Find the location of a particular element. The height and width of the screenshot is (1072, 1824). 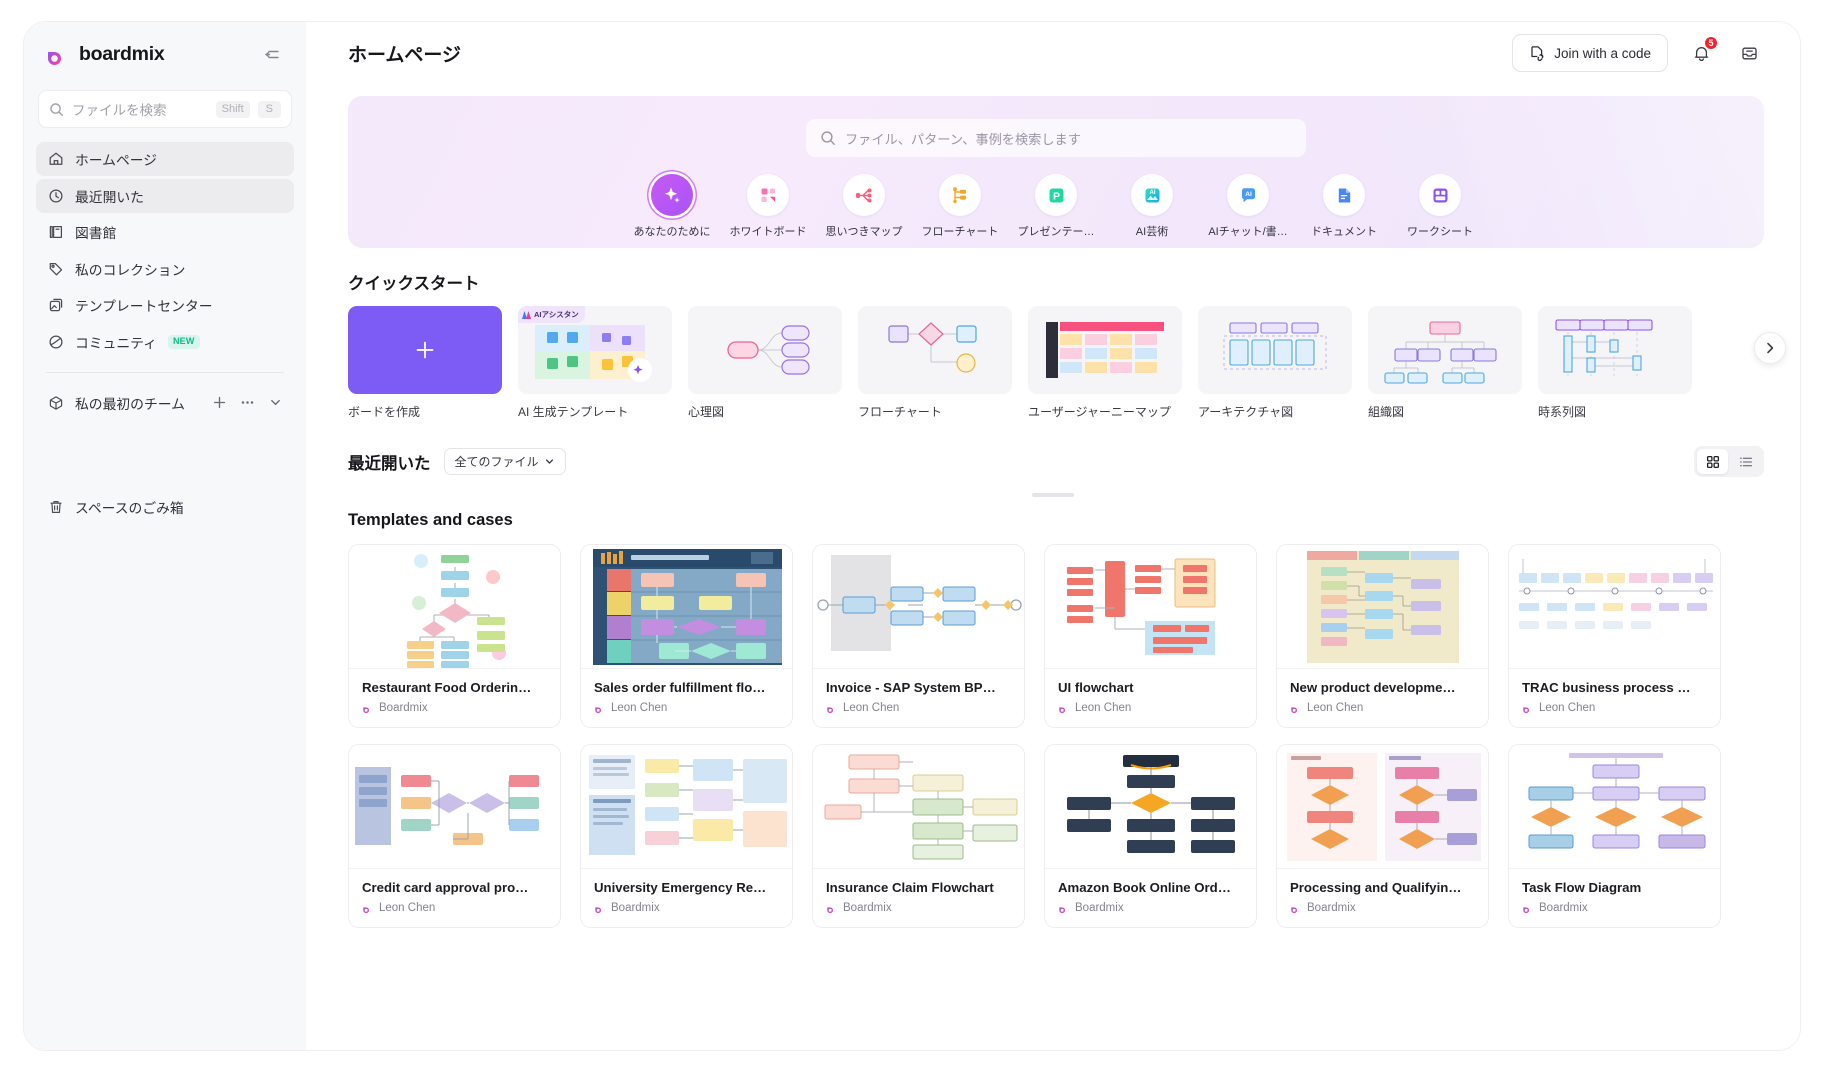

quick-start-label: 時系列図 is located at coordinates (1562, 412).